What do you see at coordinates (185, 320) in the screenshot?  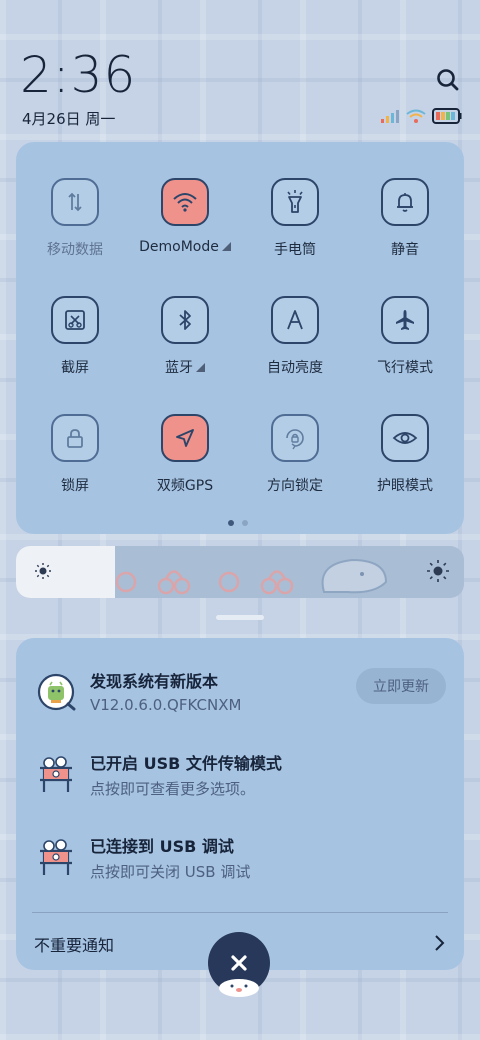 I see `bluetooth-icon` at bounding box center [185, 320].